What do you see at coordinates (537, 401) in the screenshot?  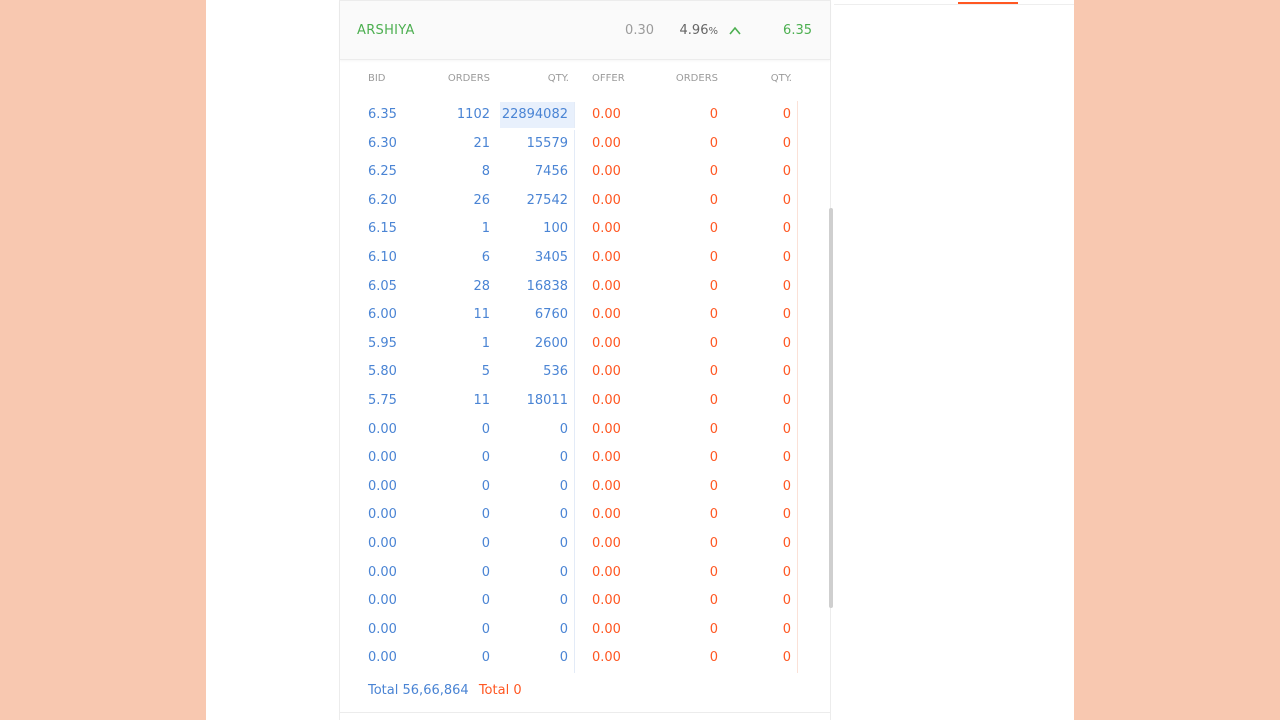 I see `bid-qty: 18011` at bounding box center [537, 401].